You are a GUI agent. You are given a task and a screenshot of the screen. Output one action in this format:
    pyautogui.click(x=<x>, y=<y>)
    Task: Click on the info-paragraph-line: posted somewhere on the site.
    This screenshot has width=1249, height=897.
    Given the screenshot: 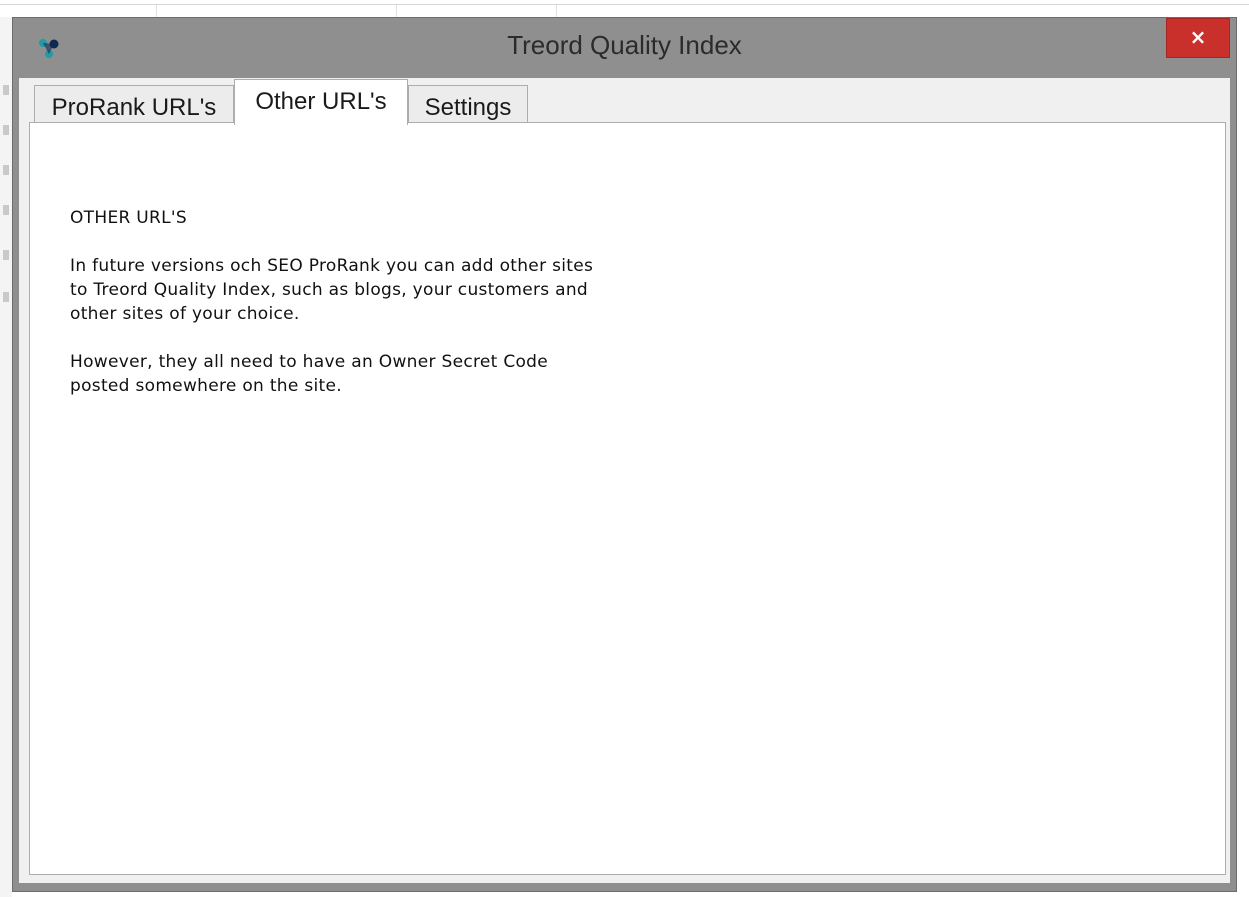 What is the action you would take?
    pyautogui.click(x=206, y=386)
    